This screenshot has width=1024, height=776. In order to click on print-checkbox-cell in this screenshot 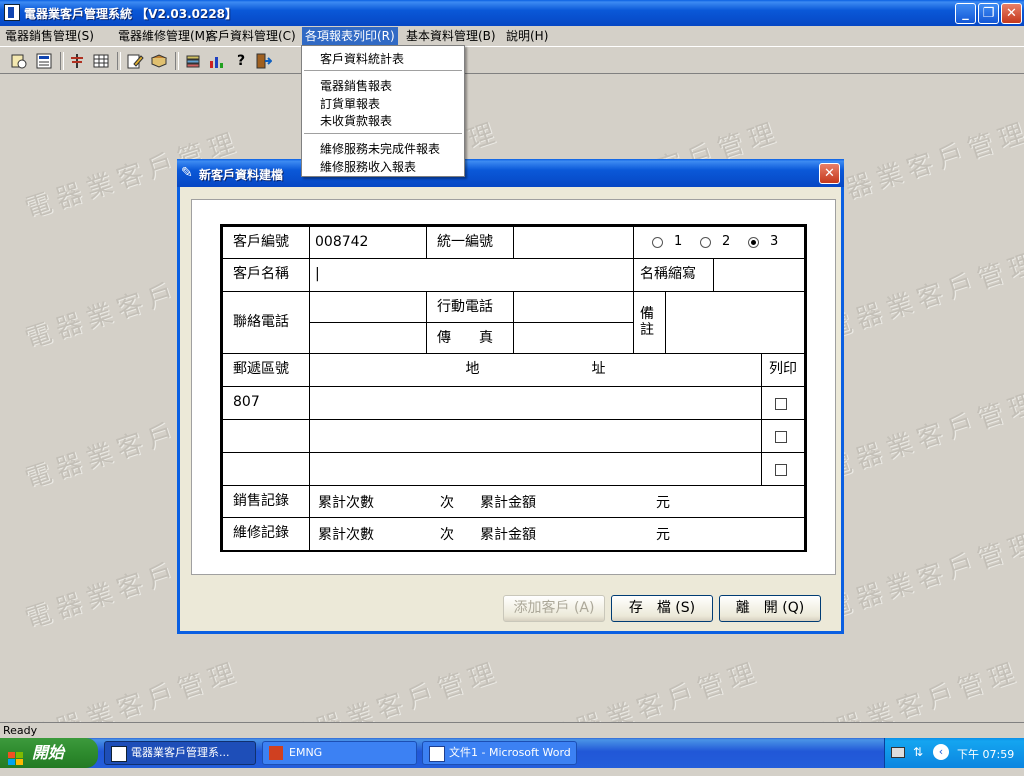, I will do `click(783, 469)`.